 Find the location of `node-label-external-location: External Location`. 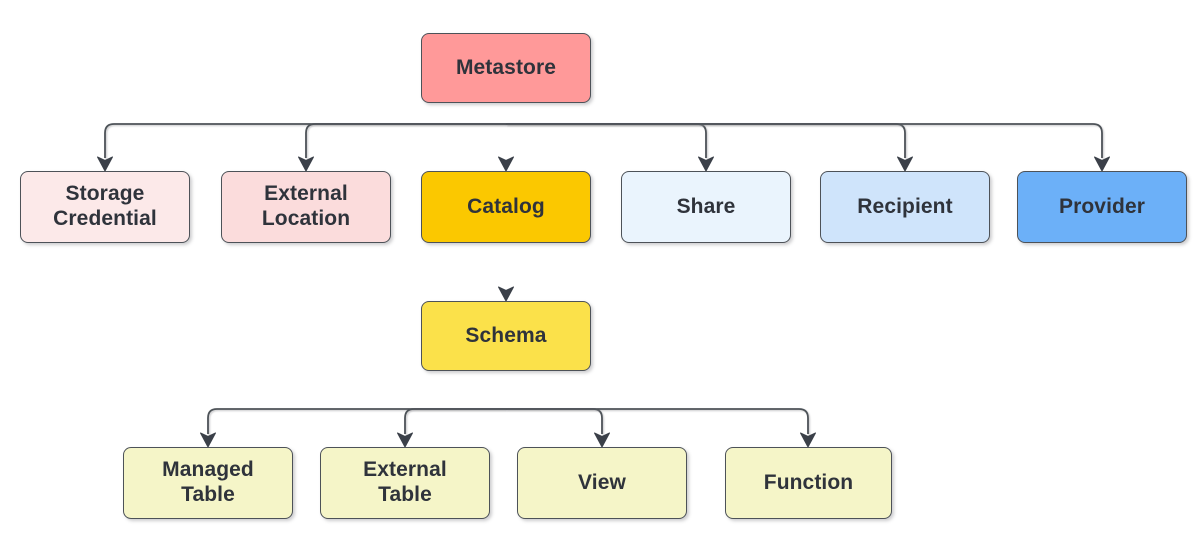

node-label-external-location: External Location is located at coordinates (306, 206).